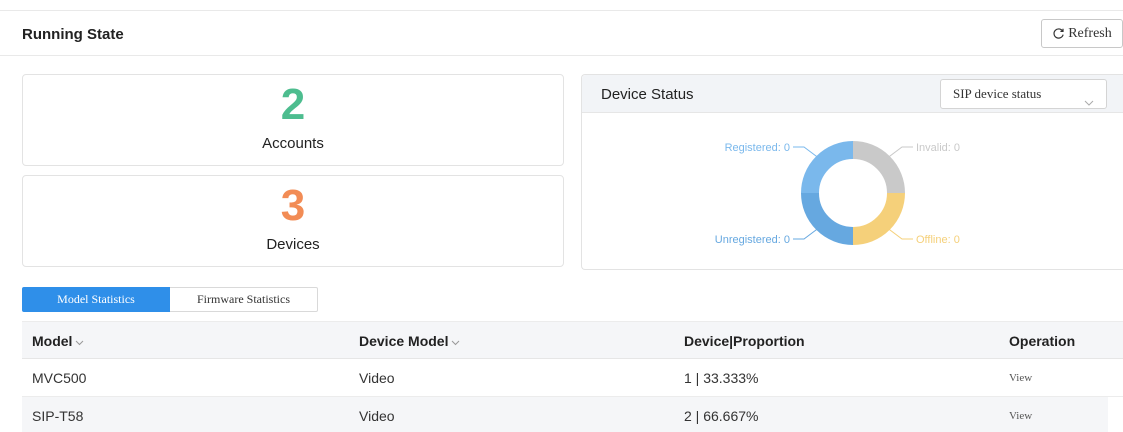 The height and width of the screenshot is (432, 1123). I want to click on page-header: Running State Refresh, so click(561, 33).